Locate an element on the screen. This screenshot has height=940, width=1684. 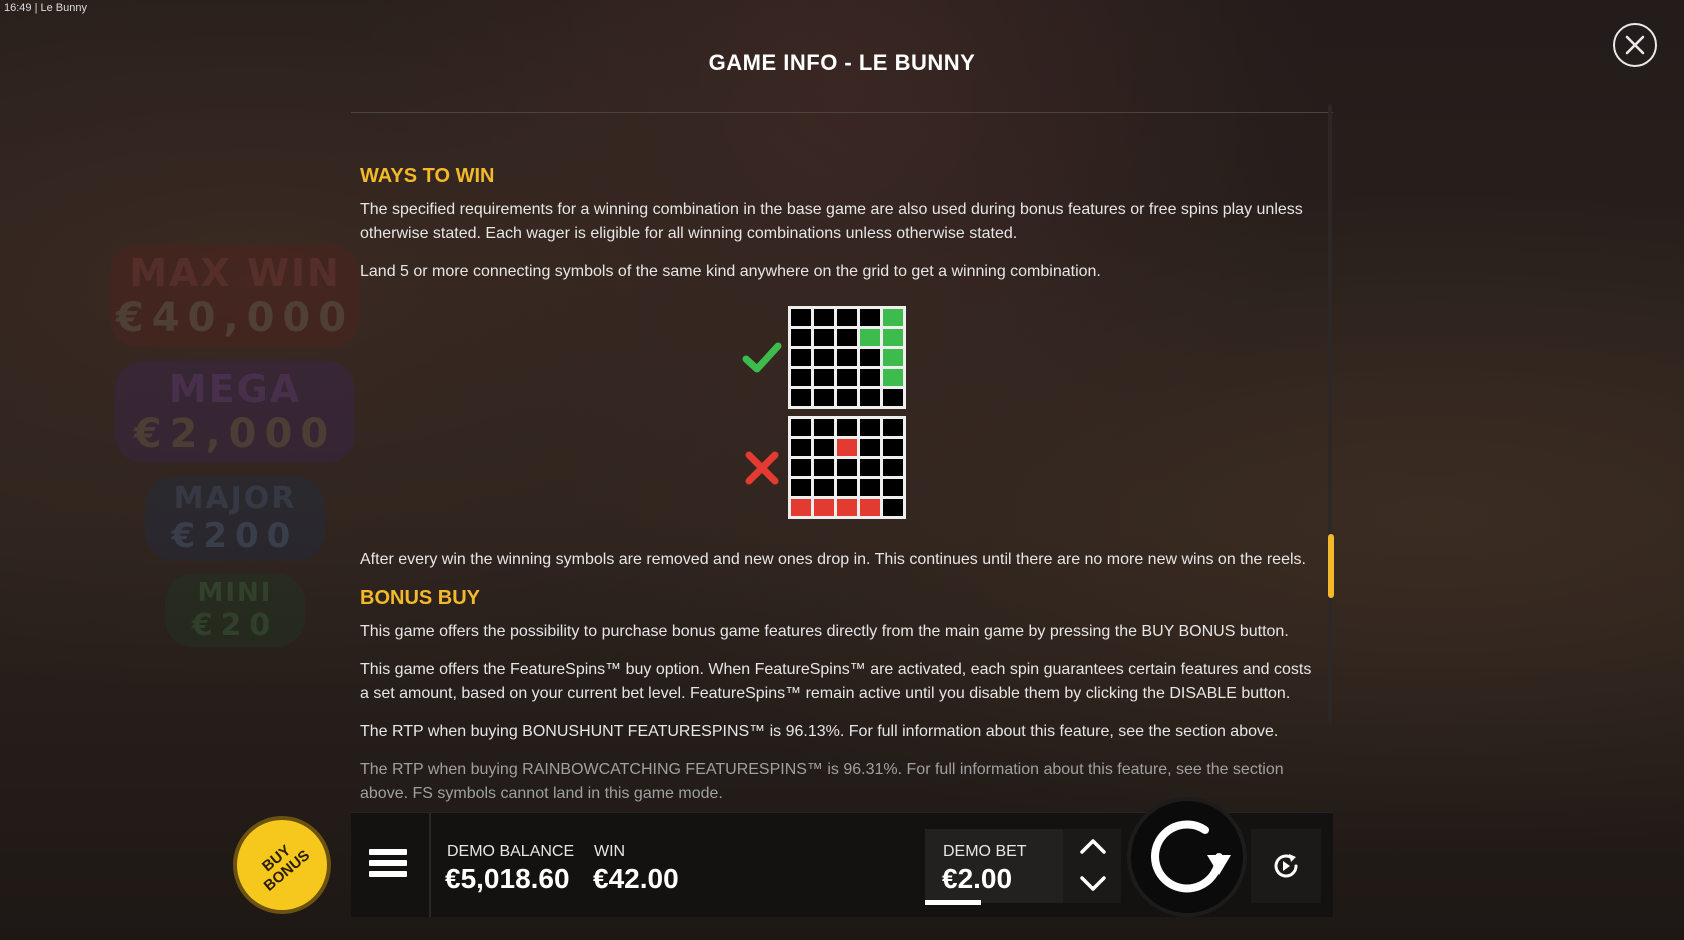
scrollbar-thumb is located at coordinates (1331, 566).